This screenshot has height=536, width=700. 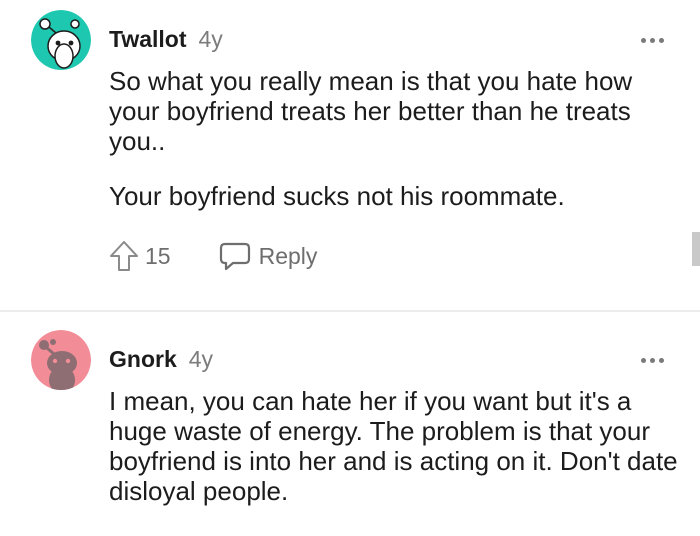 I want to click on comment-actions: 15 Reply, so click(x=213, y=256).